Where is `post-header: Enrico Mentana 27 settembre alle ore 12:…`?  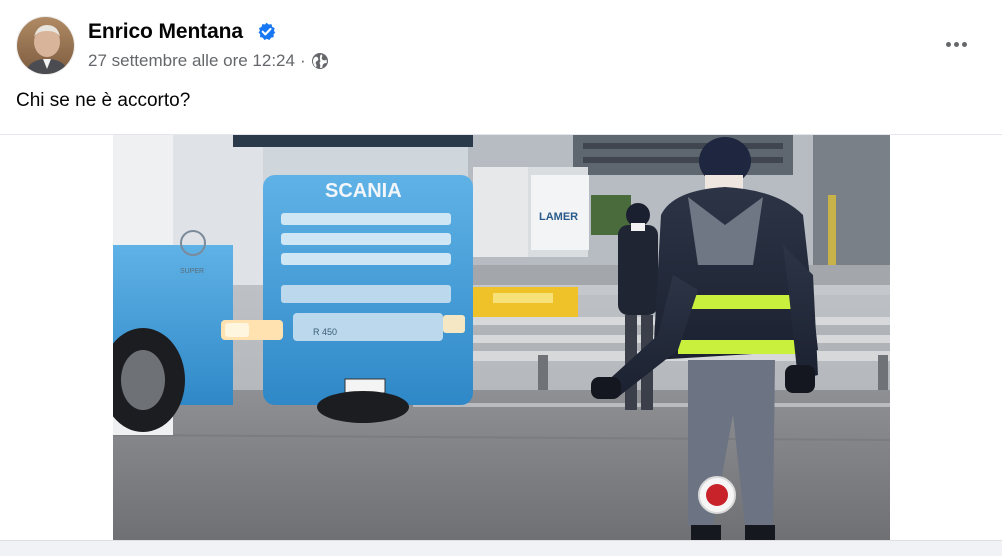
post-header: Enrico Mentana 27 settembre alle ore 12:… is located at coordinates (501, 46).